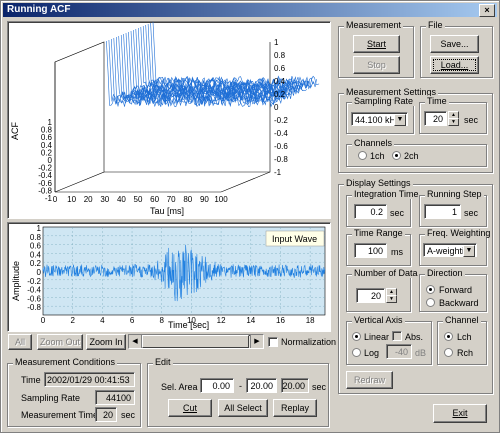 Image resolution: width=500 pixels, height=433 pixels. What do you see at coordinates (256, 341) in the screenshot?
I see `scroll-right-icon: ▶` at bounding box center [256, 341].